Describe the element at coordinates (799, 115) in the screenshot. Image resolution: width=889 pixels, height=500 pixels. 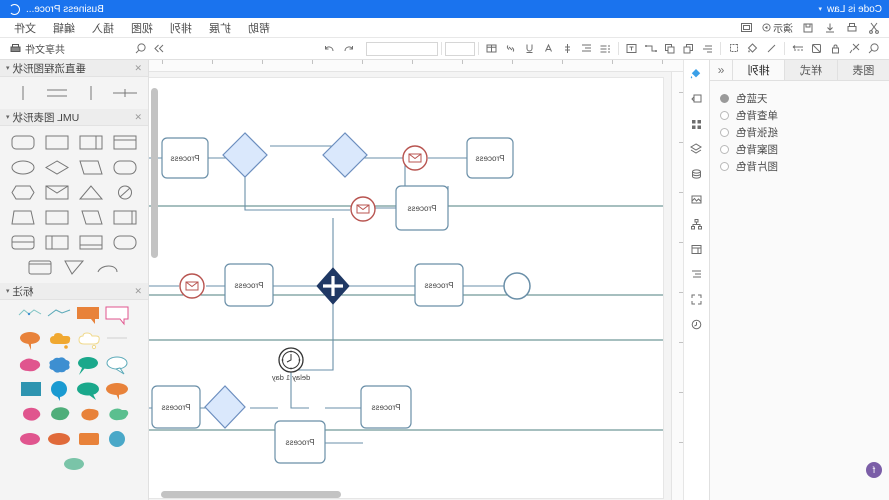
I see `option-row: 单查背色` at that location.